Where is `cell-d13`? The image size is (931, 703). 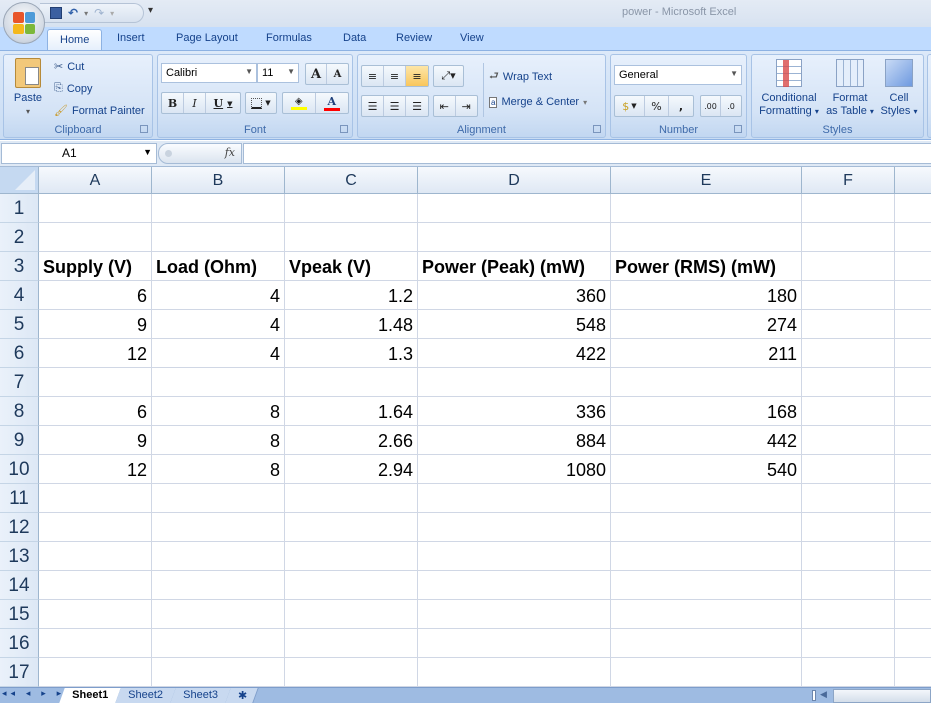
cell-d13 is located at coordinates (514, 556).